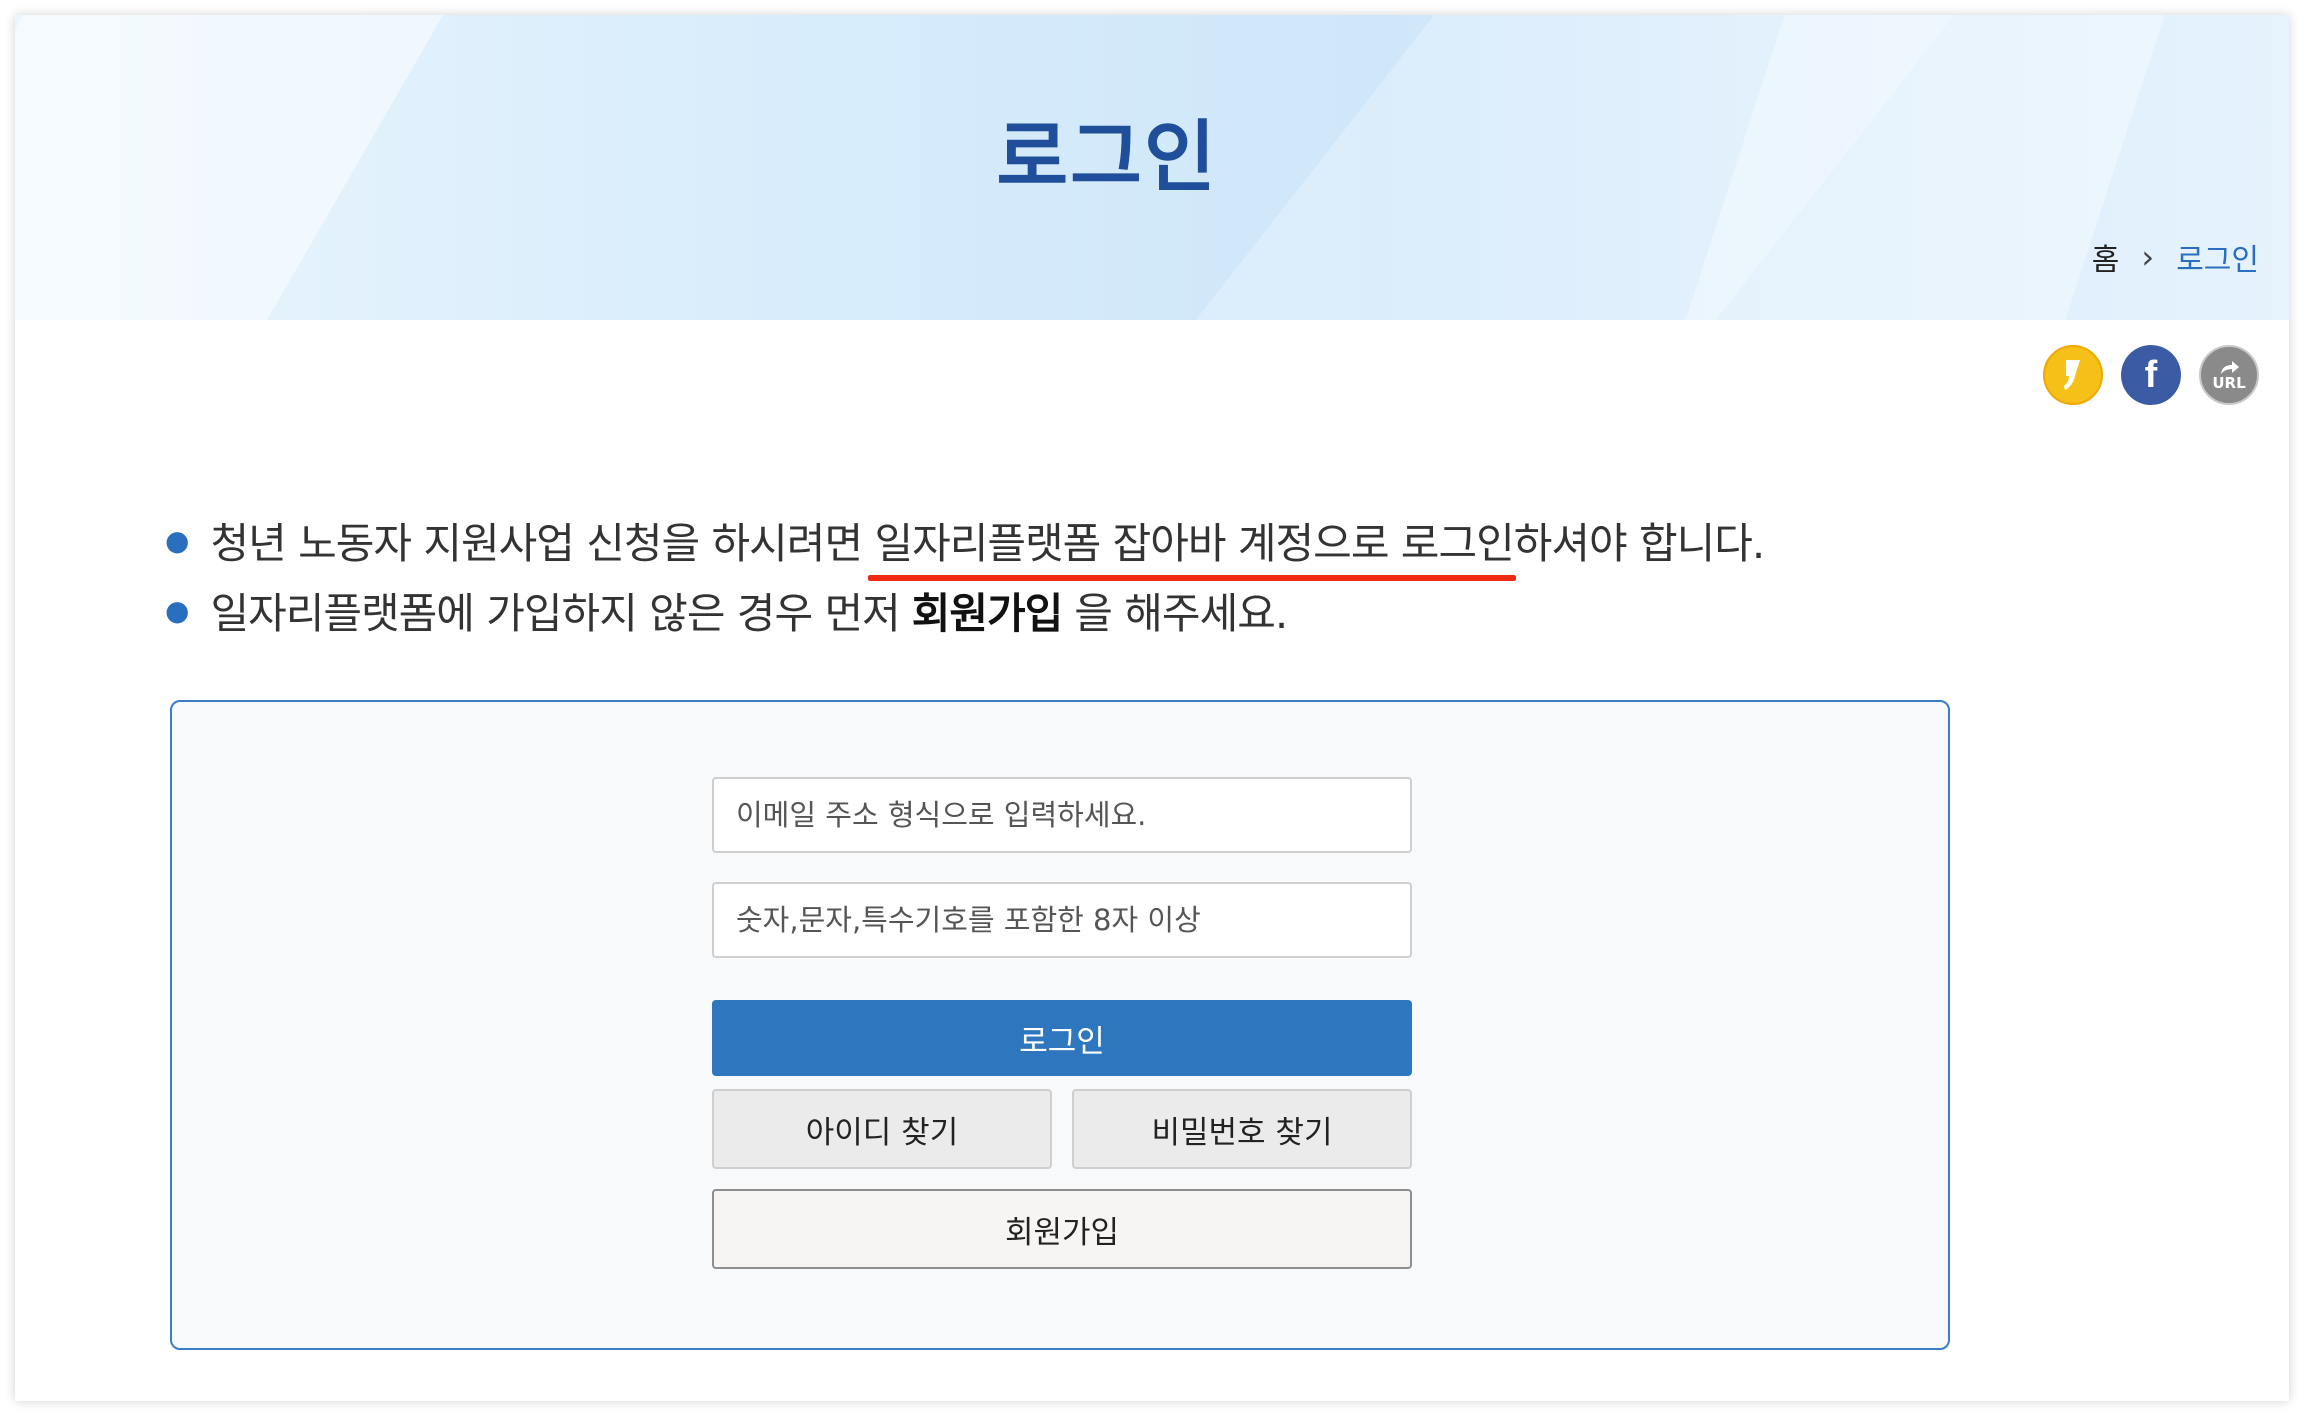 This screenshot has width=2304, height=1416. What do you see at coordinates (882, 1129) in the screenshot?
I see `find-id-button: 아이디 찾기` at bounding box center [882, 1129].